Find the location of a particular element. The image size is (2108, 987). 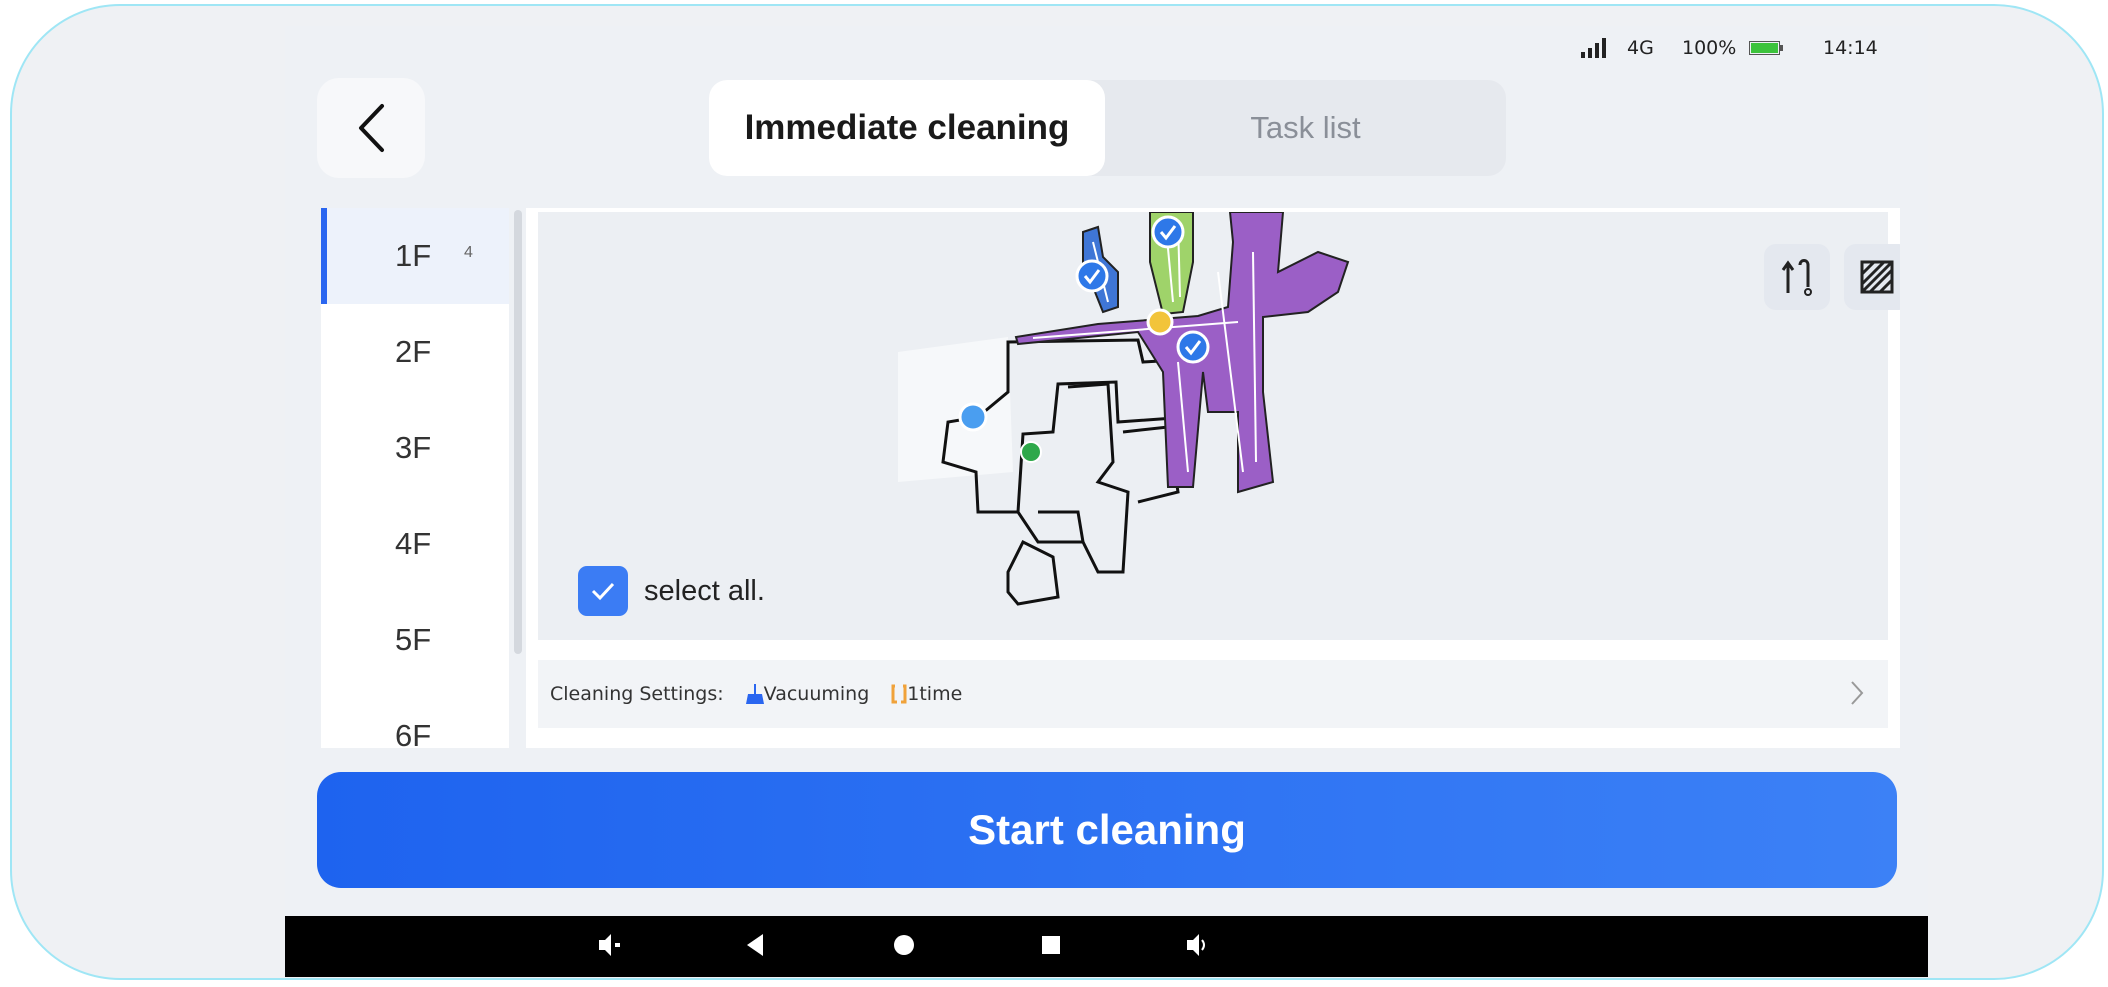

floor-list: 1F 4 2F 3F 4F 5F 6F is located at coordinates (415, 478).